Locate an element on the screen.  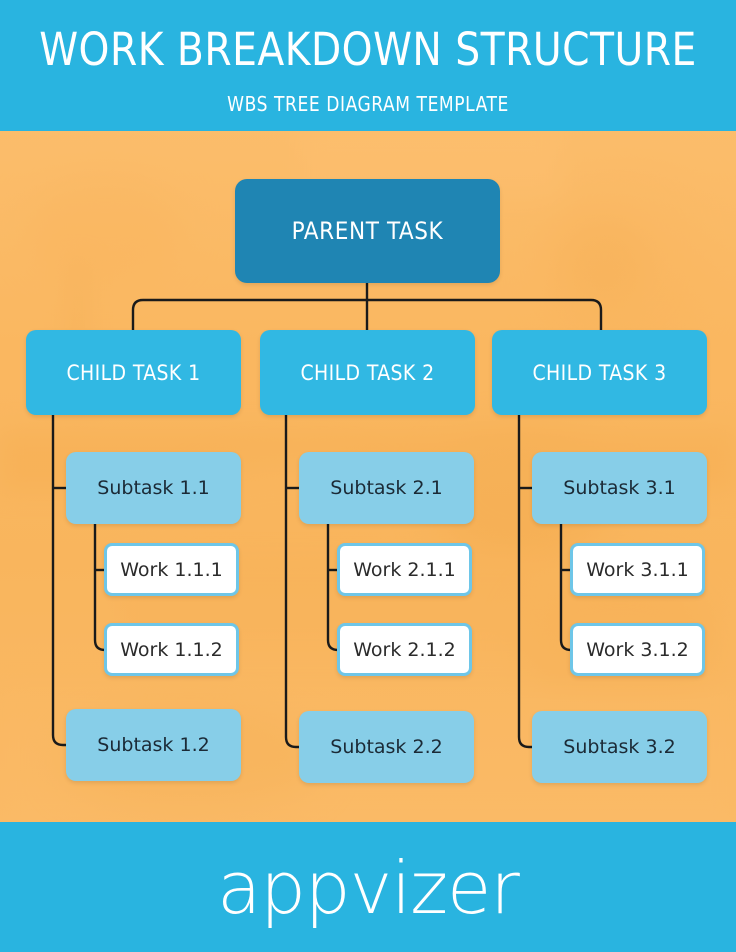
node-label: CHILD TASK 1 is located at coordinates (133, 372).